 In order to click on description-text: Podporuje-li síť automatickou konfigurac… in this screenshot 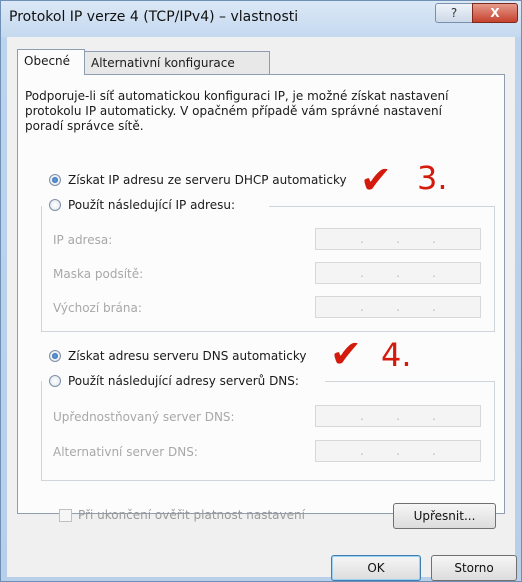, I will do `click(237, 111)`.